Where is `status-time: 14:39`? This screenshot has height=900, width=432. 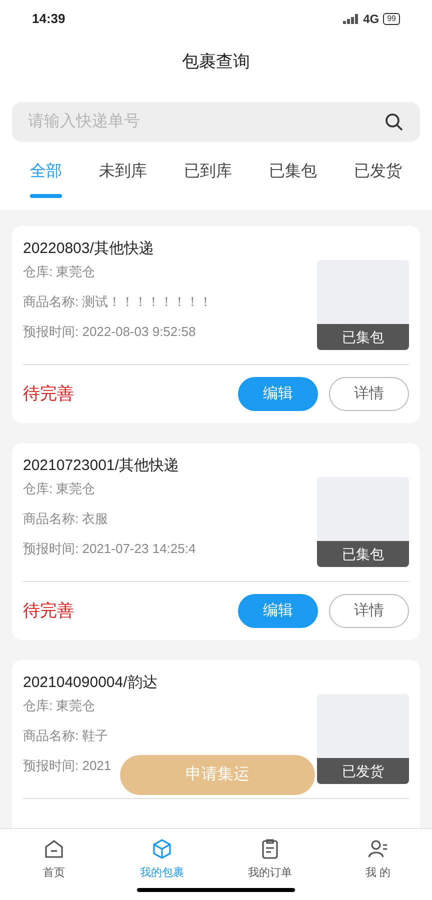 status-time: 14:39 is located at coordinates (49, 19).